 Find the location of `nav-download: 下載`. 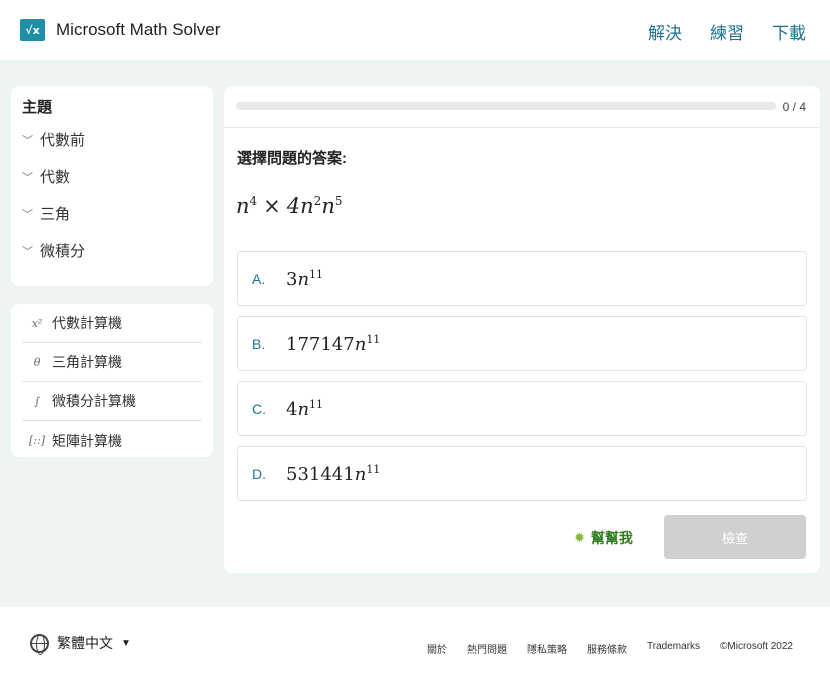

nav-download: 下載 is located at coordinates (789, 31).